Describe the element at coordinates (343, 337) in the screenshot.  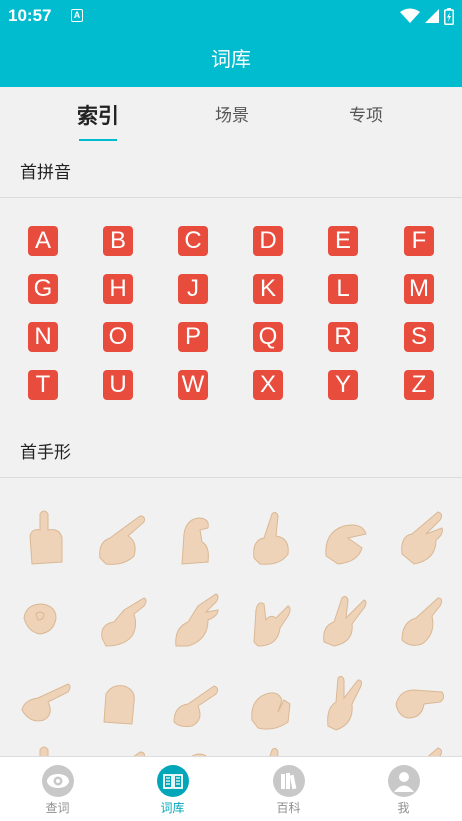
I see `letter-button-r: R` at that location.